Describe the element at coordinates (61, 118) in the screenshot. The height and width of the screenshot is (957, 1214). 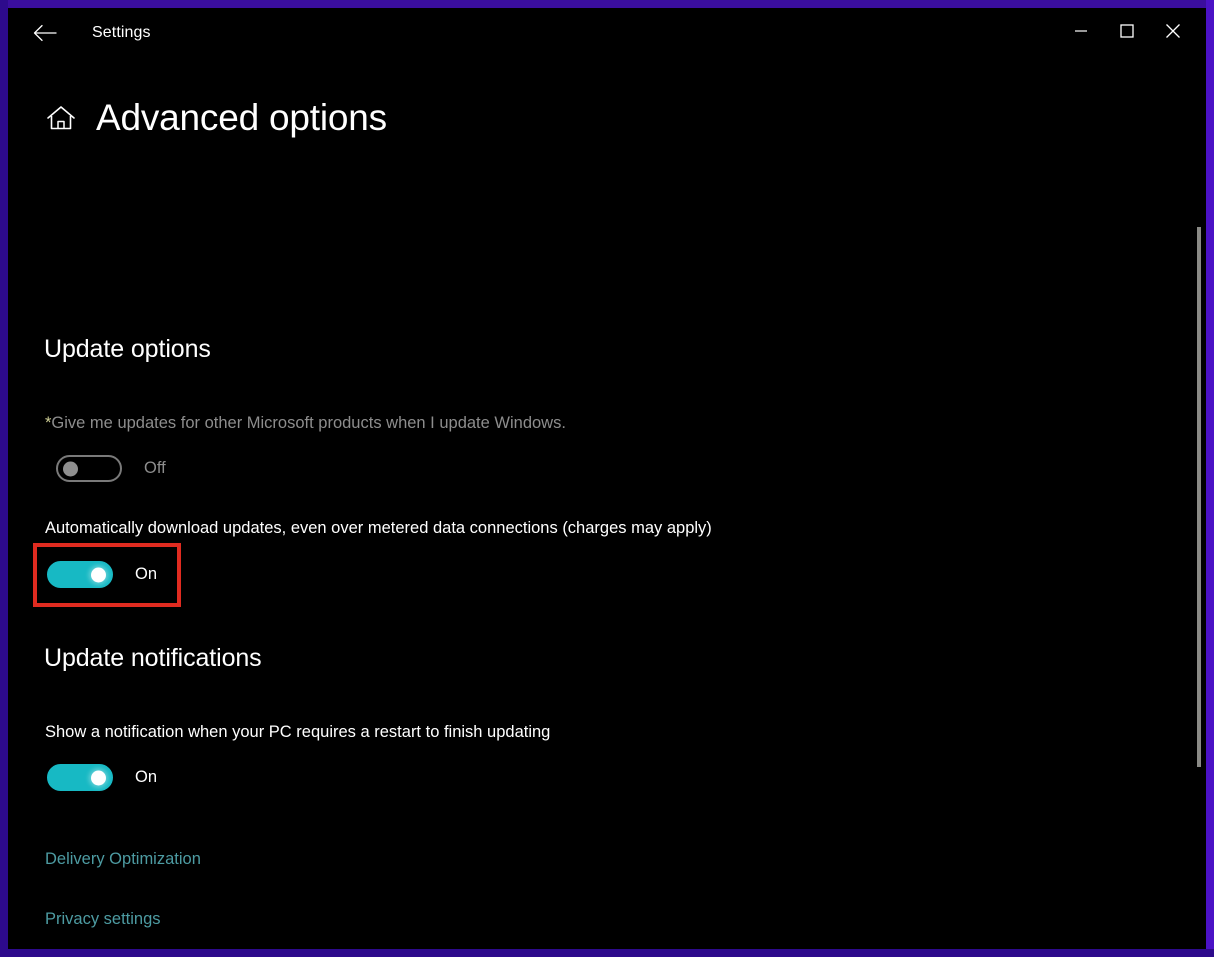
I see `home-icon` at that location.